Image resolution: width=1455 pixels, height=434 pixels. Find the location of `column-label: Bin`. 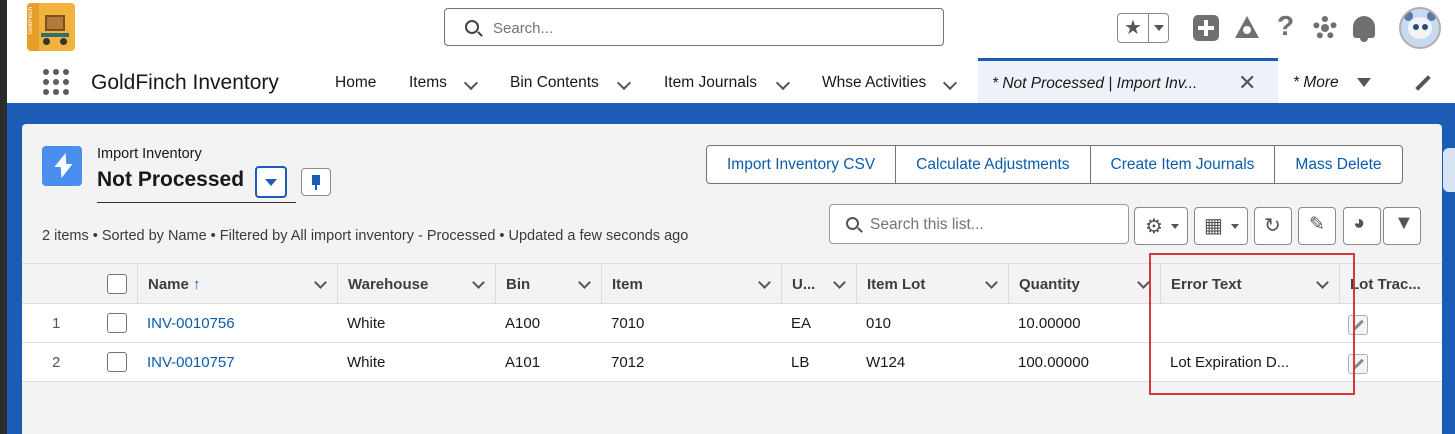

column-label: Bin is located at coordinates (518, 284).